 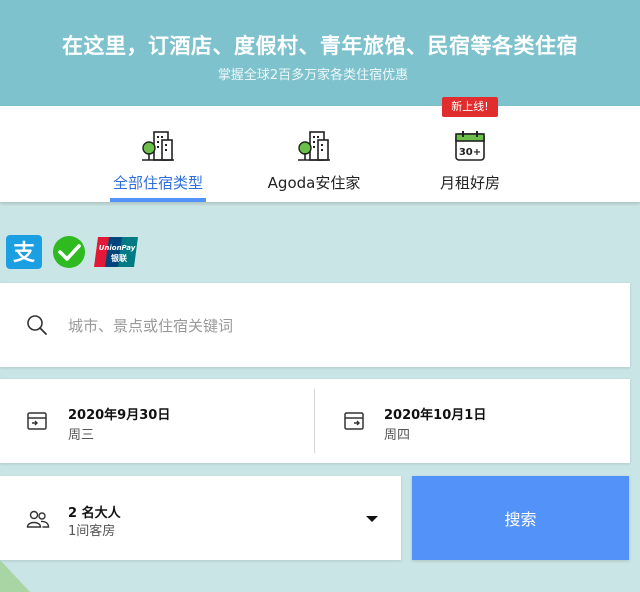 I want to click on chevron-down-icon, so click(x=372, y=519).